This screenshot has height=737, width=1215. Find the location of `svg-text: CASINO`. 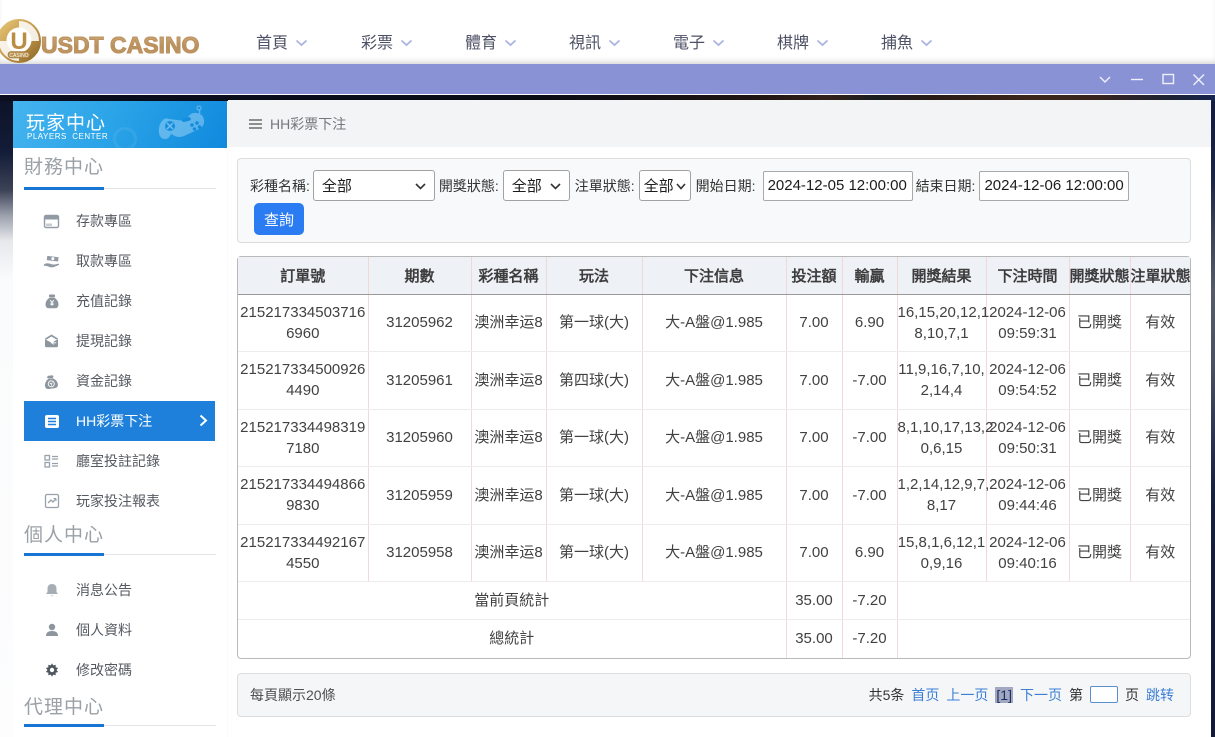

svg-text: CASINO is located at coordinates (18, 56).